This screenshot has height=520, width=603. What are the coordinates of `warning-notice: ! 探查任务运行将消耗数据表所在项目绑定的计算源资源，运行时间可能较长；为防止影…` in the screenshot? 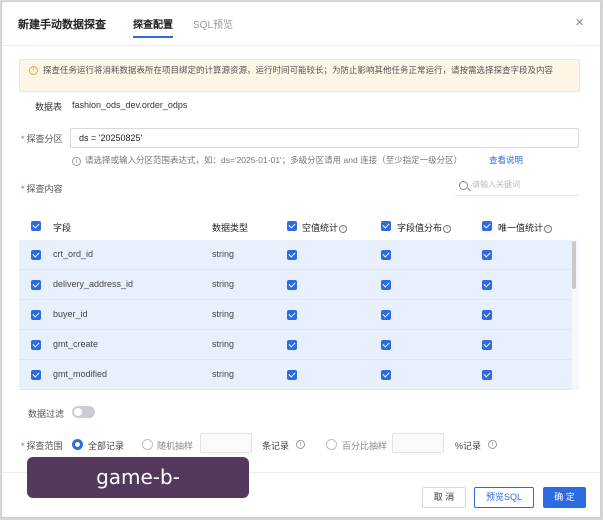 It's located at (299, 75).